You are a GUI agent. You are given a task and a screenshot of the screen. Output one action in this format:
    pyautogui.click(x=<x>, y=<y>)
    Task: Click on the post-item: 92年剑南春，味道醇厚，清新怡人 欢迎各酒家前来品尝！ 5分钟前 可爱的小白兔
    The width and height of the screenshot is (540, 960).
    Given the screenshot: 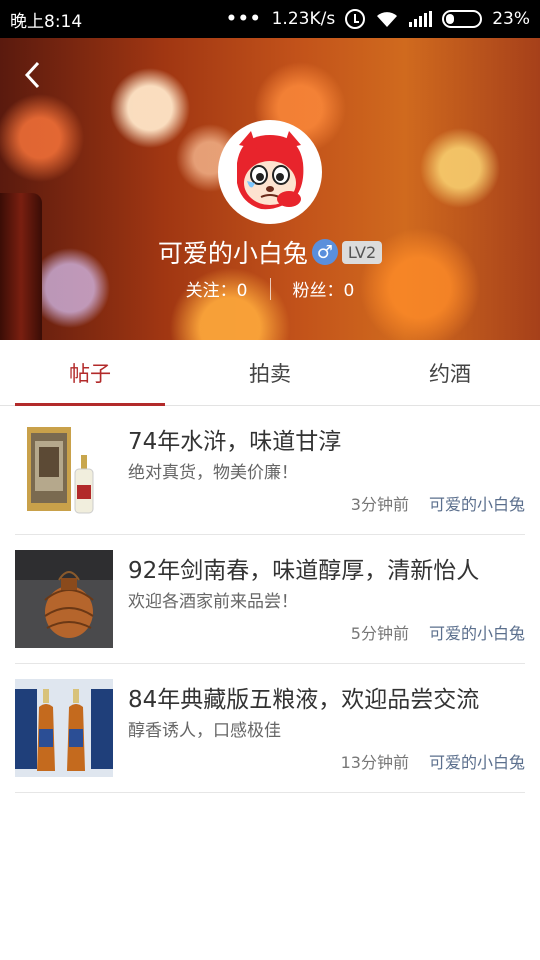 What is the action you would take?
    pyautogui.click(x=270, y=599)
    